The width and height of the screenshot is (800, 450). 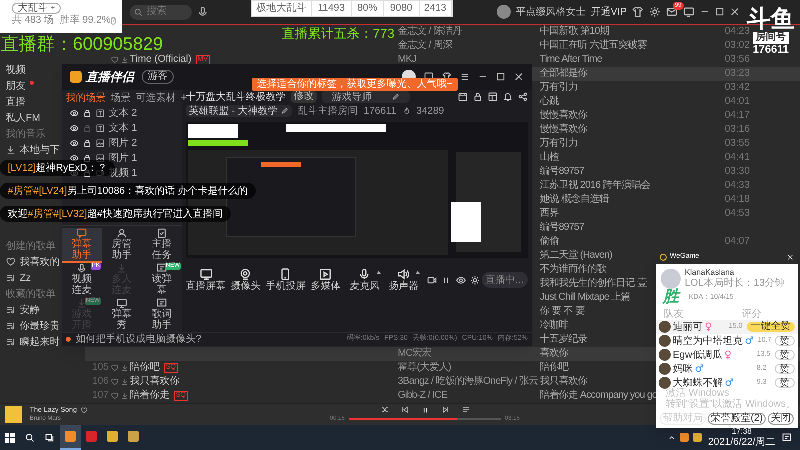 What do you see at coordinates (493, 97) in the screenshot?
I see `layout-icon` at bounding box center [493, 97].